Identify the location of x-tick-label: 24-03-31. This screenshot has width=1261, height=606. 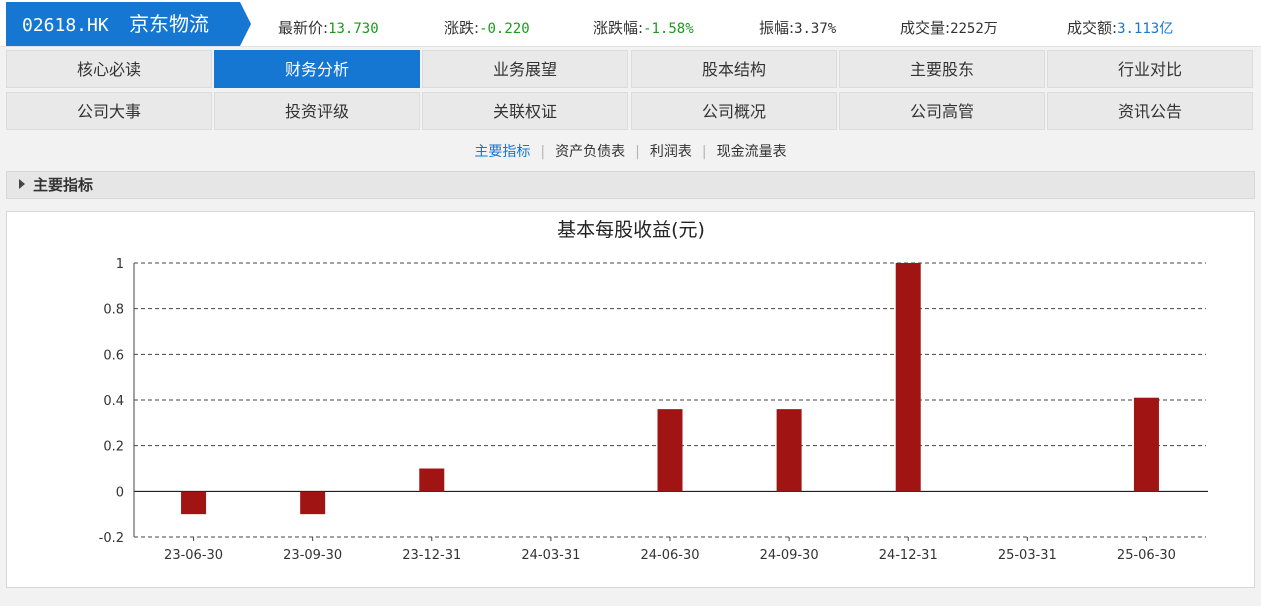
(550, 555).